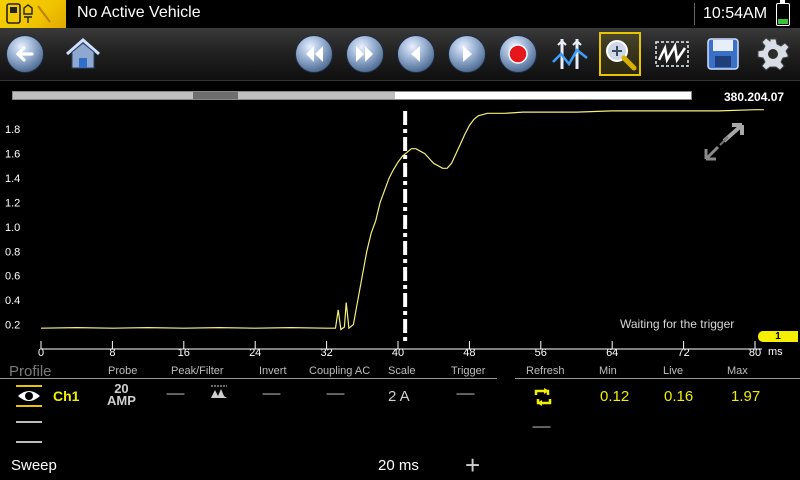  Describe the element at coordinates (775, 352) in the screenshot. I see `x-axis-unit: ms` at that location.